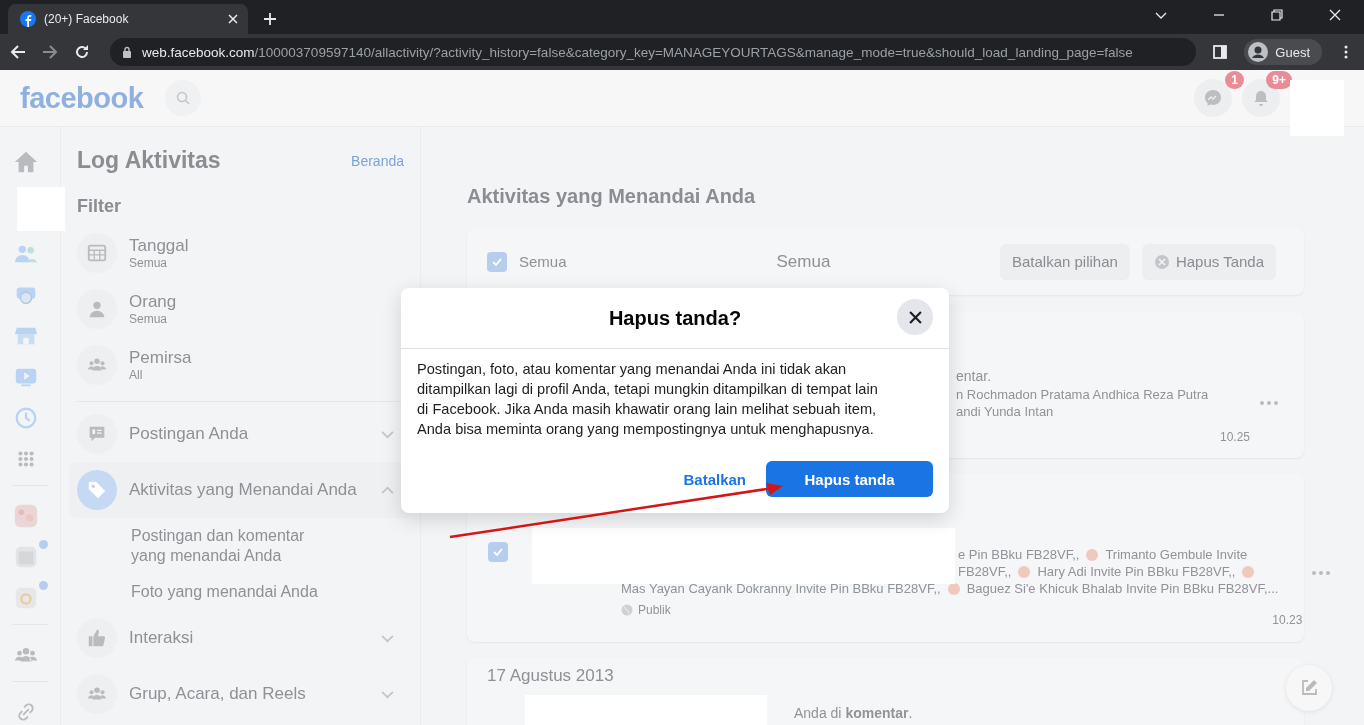 The width and height of the screenshot is (1364, 725). What do you see at coordinates (204, 546) in the screenshot?
I see `subcategory-item: Postingan dan komentar yang menandai Anda` at bounding box center [204, 546].